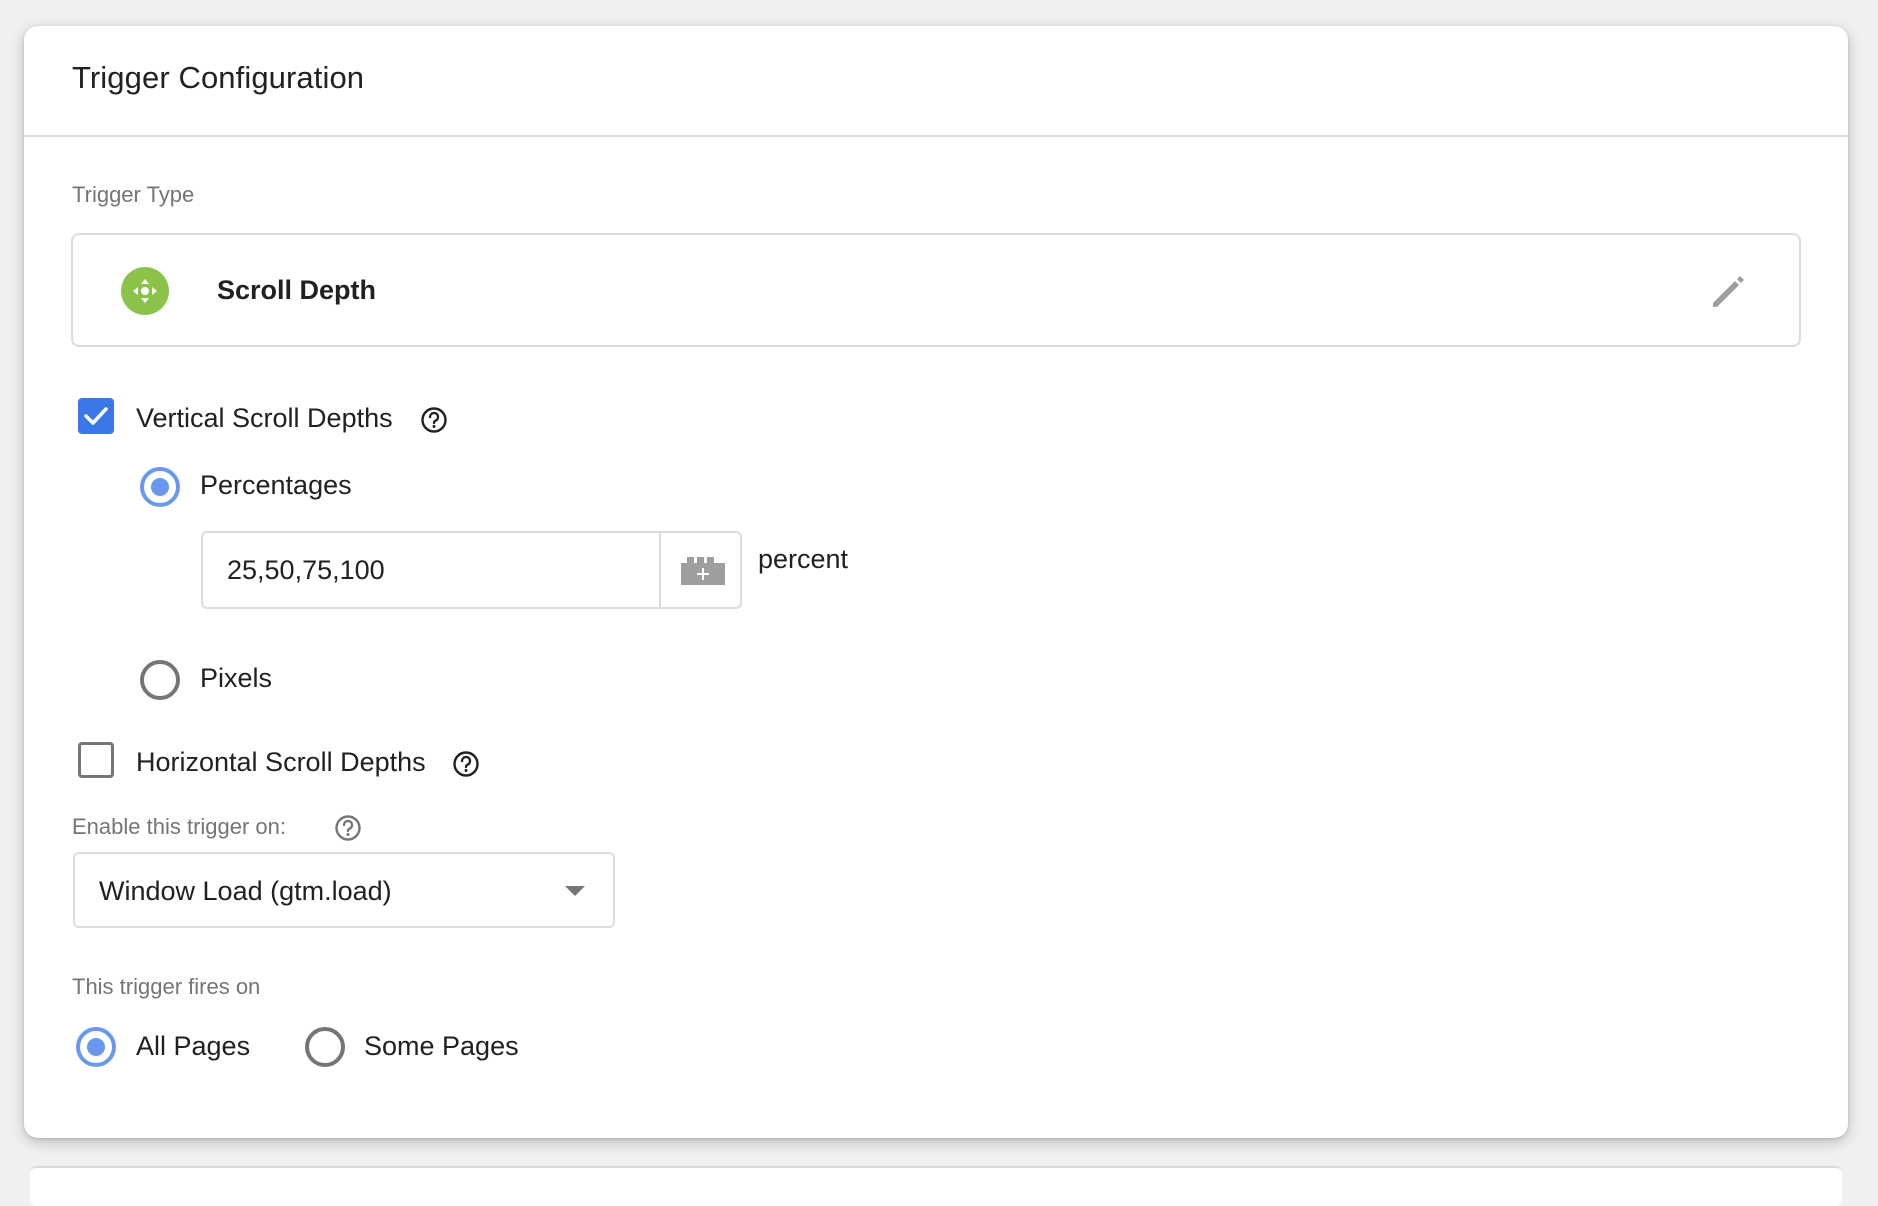 The image size is (1878, 1206). What do you see at coordinates (1729, 291) in the screenshot?
I see `pencil-icon` at bounding box center [1729, 291].